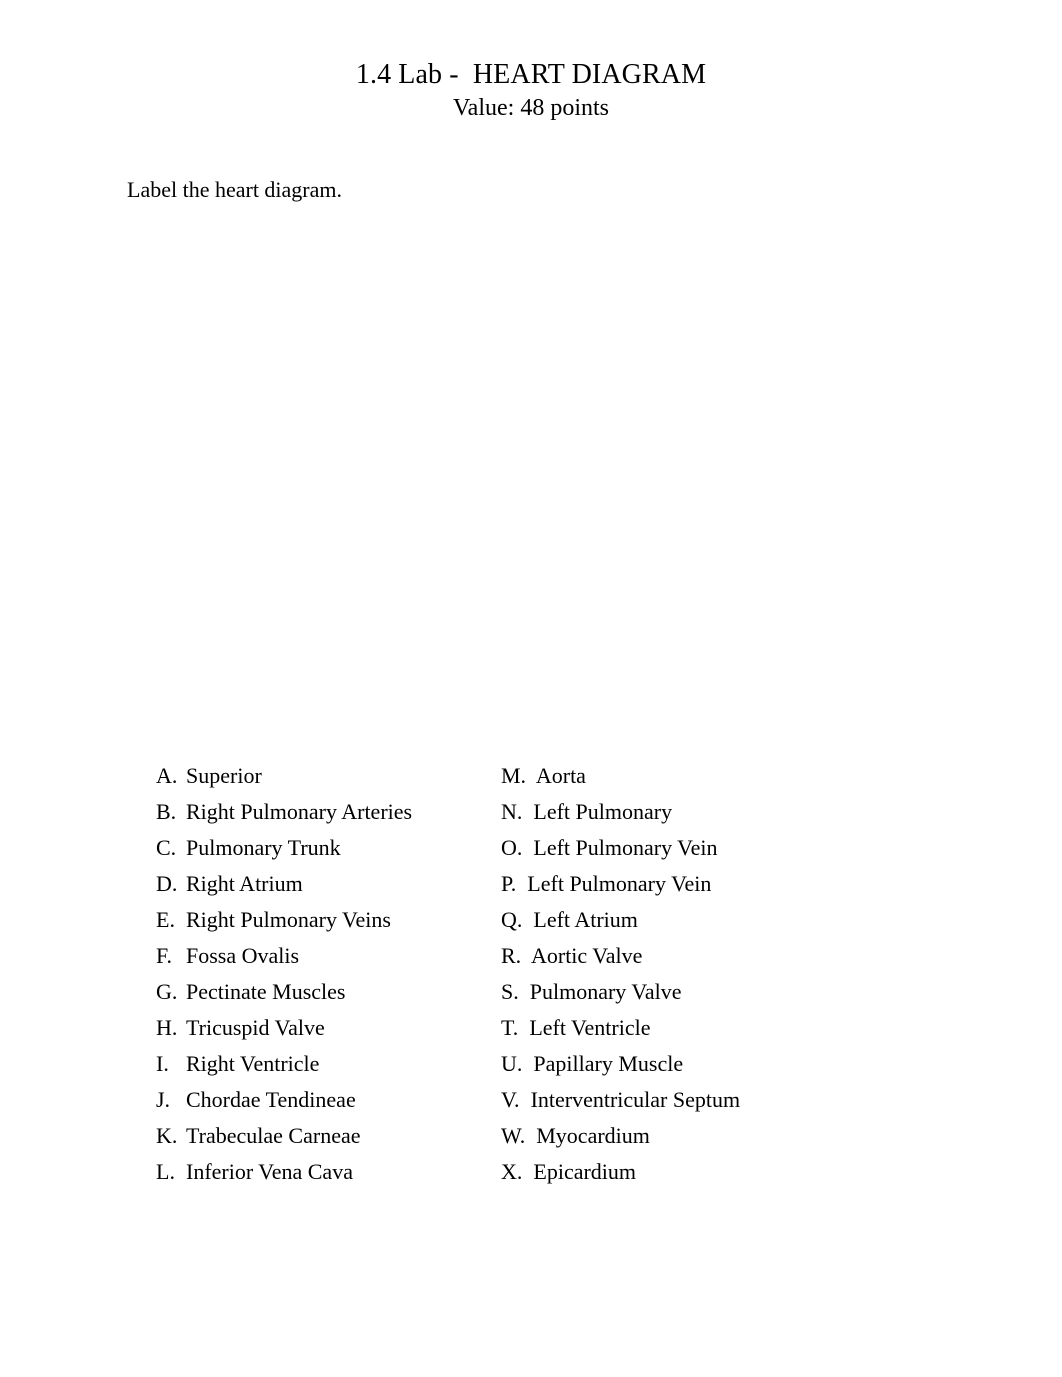 Image resolution: width=1062 pixels, height=1377 pixels. I want to click on list-item-marker: C., so click(166, 847).